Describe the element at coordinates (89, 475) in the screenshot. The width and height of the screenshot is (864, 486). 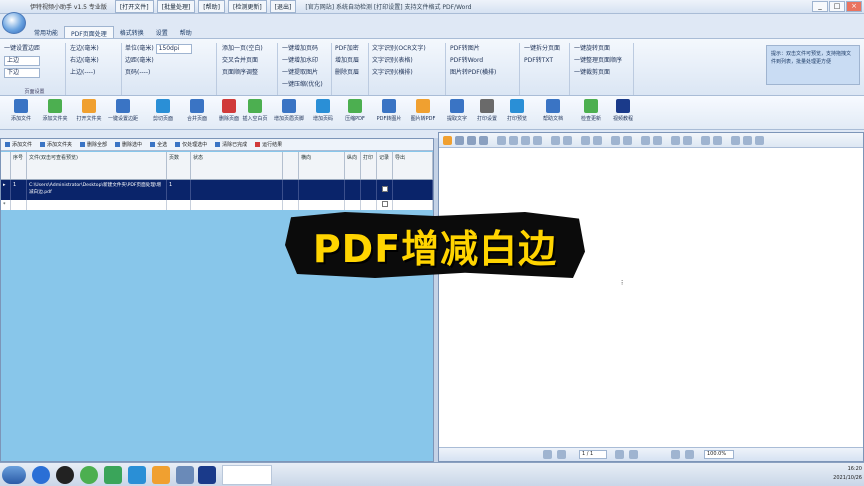
I see `security-icon` at that location.